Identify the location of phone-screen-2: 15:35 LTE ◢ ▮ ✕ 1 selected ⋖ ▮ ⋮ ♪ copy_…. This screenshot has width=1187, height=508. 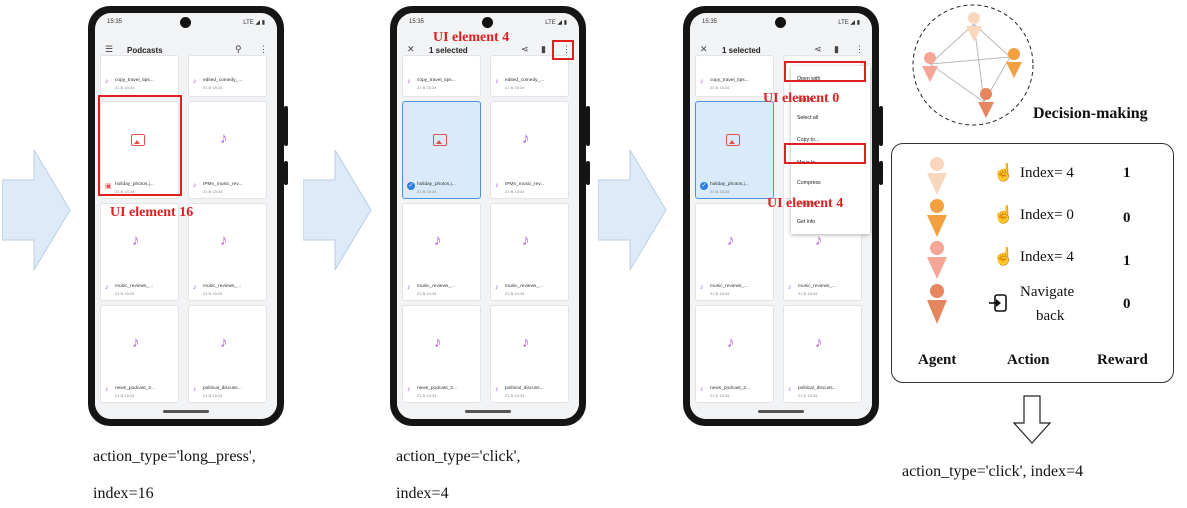
(490, 216).